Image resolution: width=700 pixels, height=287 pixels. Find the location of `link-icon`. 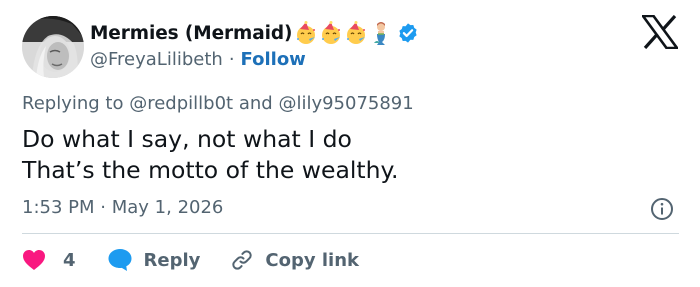

link-icon is located at coordinates (242, 260).